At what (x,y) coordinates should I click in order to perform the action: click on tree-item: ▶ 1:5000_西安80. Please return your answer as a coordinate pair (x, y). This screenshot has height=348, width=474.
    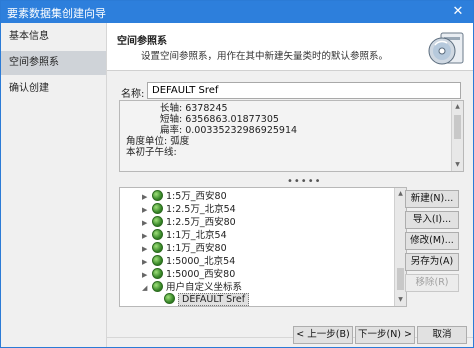
    Looking at the image, I should click on (188, 274).